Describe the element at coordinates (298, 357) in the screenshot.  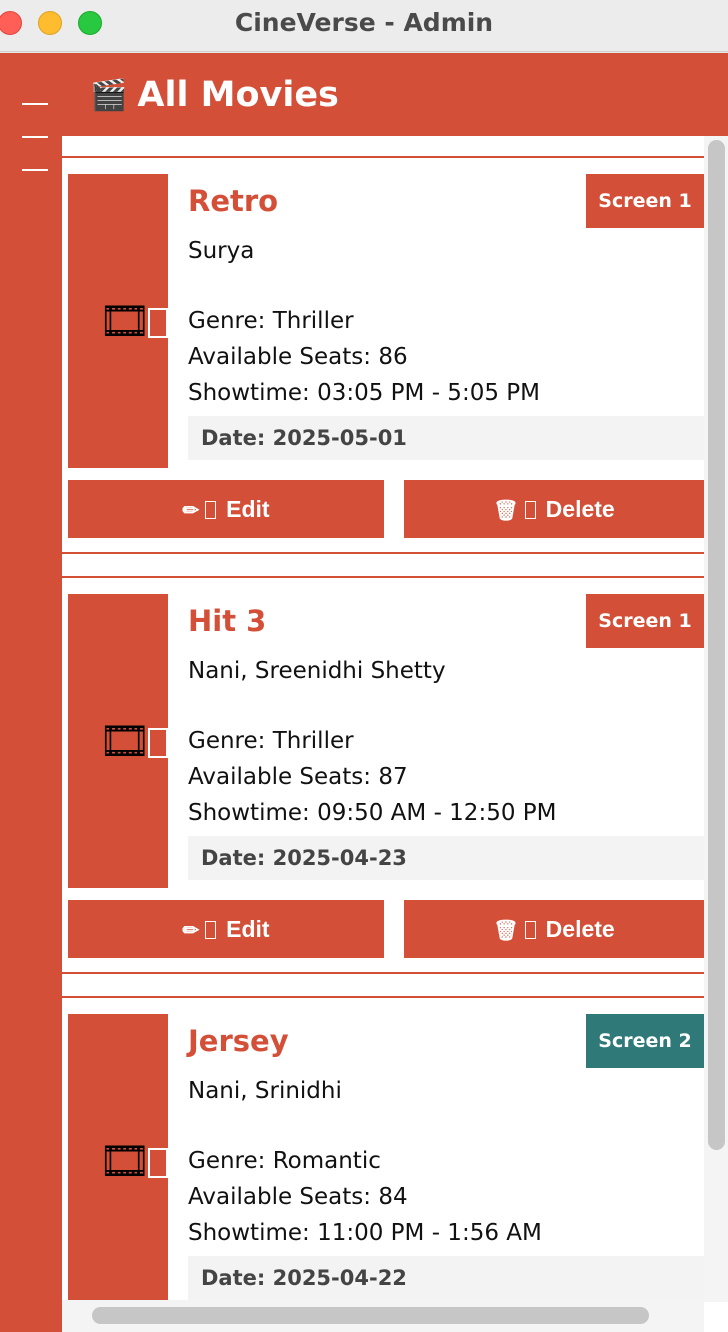
I see `available-seats: Available Seats: 86` at that location.